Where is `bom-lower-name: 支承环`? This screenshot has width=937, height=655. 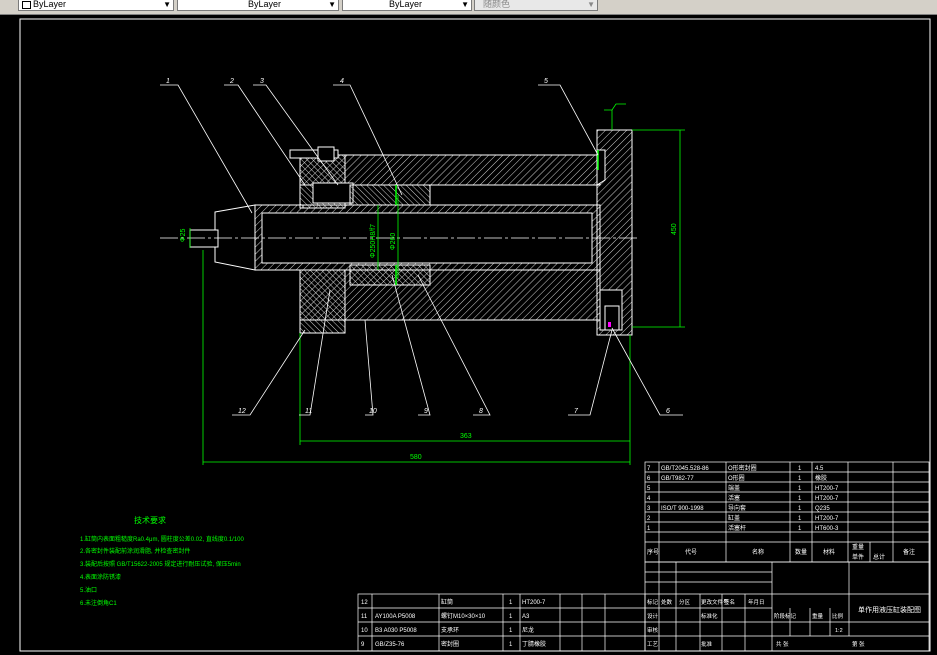
bom-lower-name: 支承环 is located at coordinates (450, 630).